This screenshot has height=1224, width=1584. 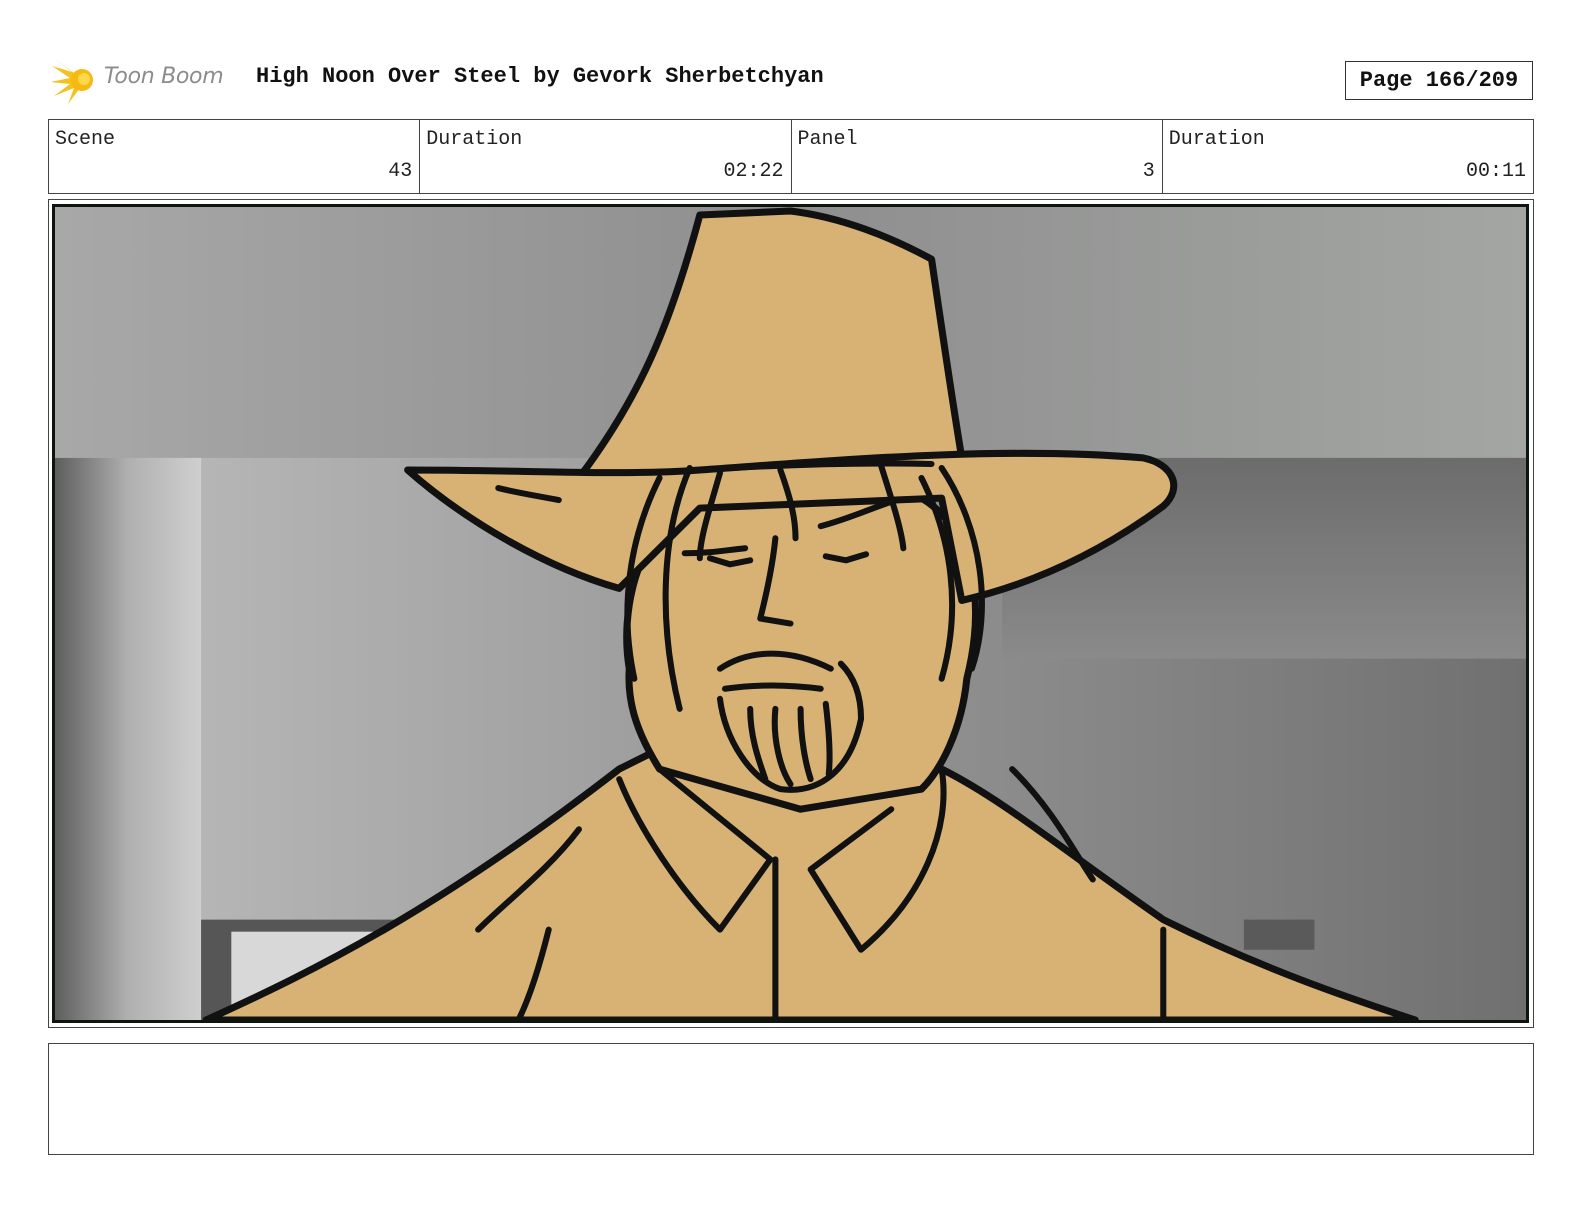 What do you see at coordinates (85, 139) in the screenshot?
I see `scene-label: Scene` at bounding box center [85, 139].